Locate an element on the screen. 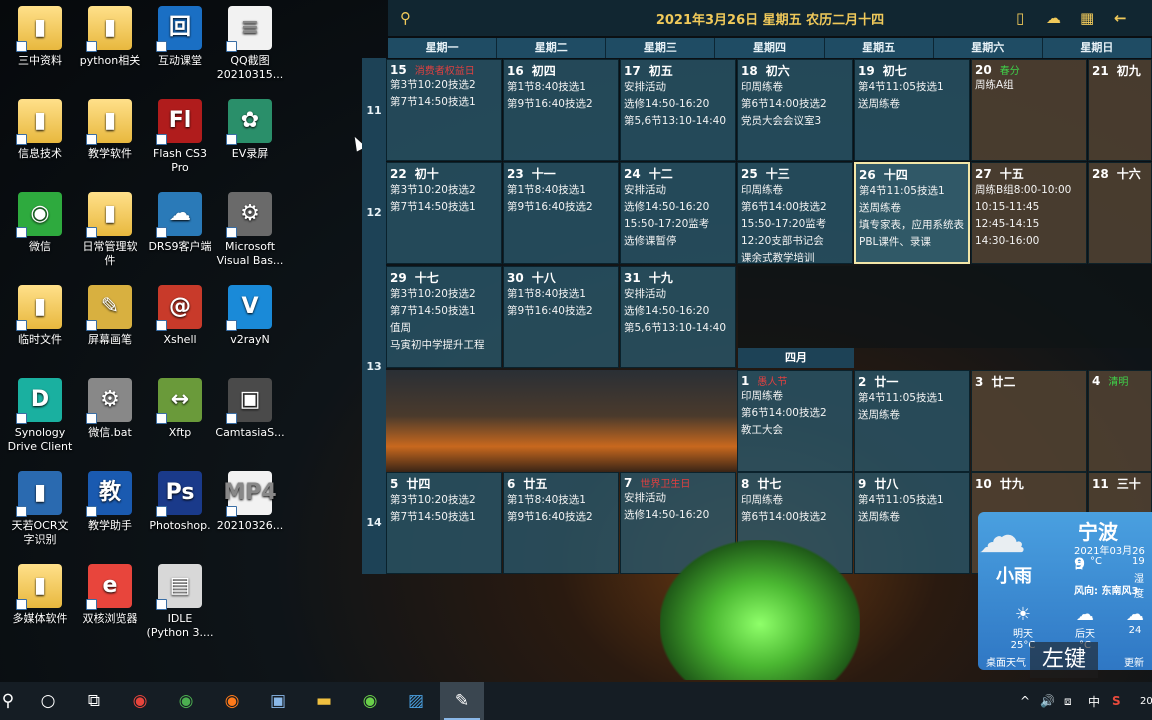 The image size is (1152, 720). desktop-icon-23: Ps Photoshop. is located at coordinates (180, 502).